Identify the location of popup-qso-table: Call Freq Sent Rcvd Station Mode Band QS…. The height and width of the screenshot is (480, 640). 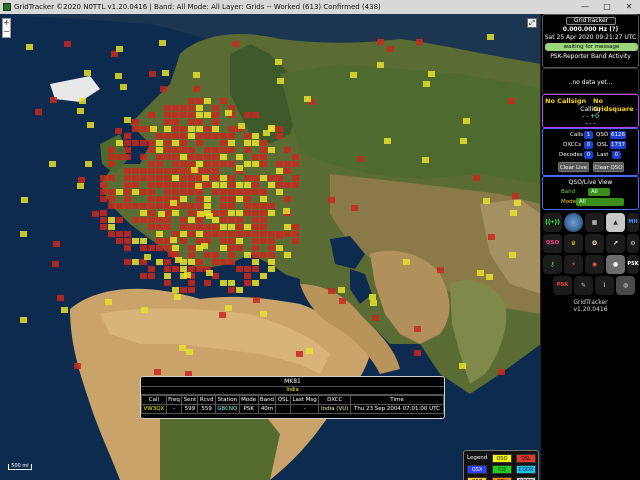
(292, 404).